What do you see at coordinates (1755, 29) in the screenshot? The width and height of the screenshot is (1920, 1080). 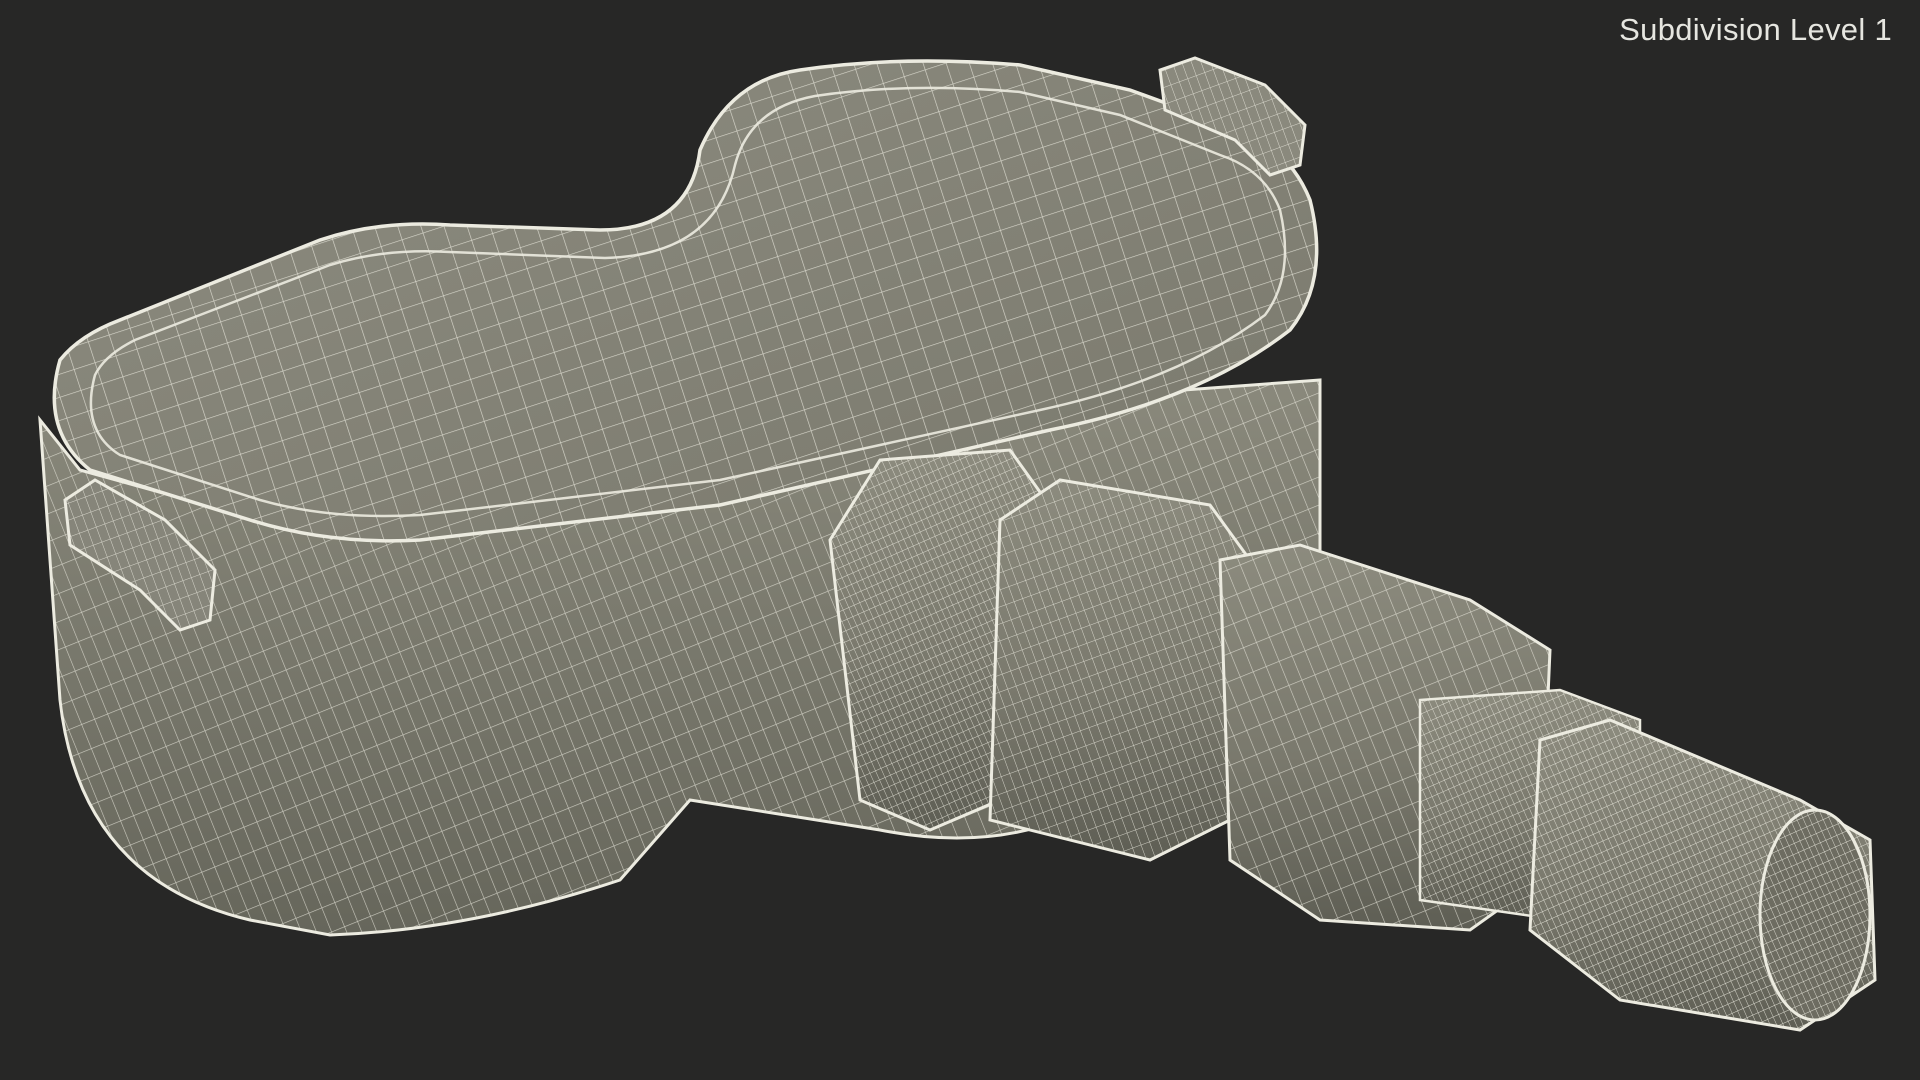 I see `subdivision-level-label: Subdivision Level 1` at bounding box center [1755, 29].